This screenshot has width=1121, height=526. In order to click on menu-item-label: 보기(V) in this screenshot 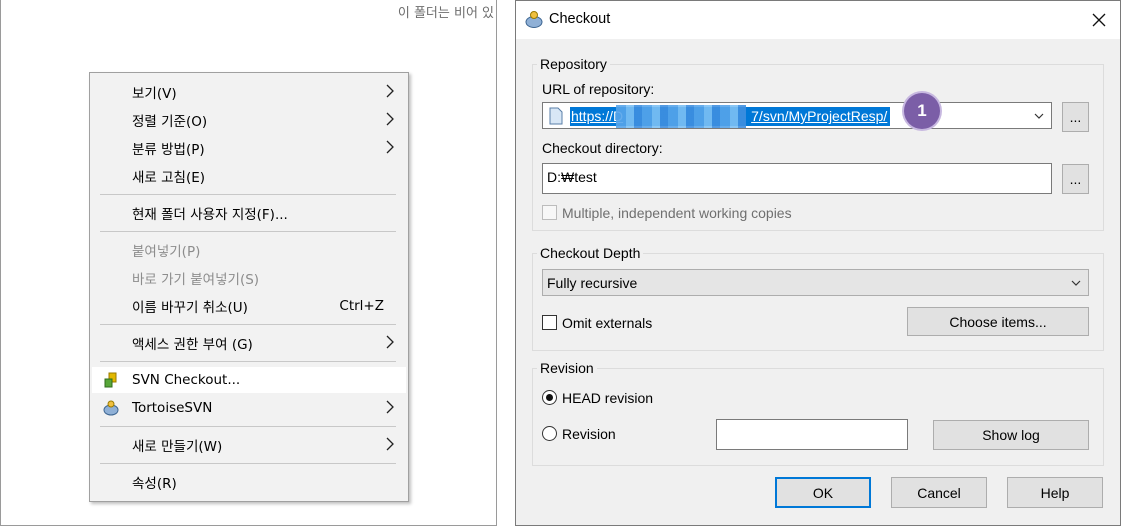, I will do `click(154, 94)`.